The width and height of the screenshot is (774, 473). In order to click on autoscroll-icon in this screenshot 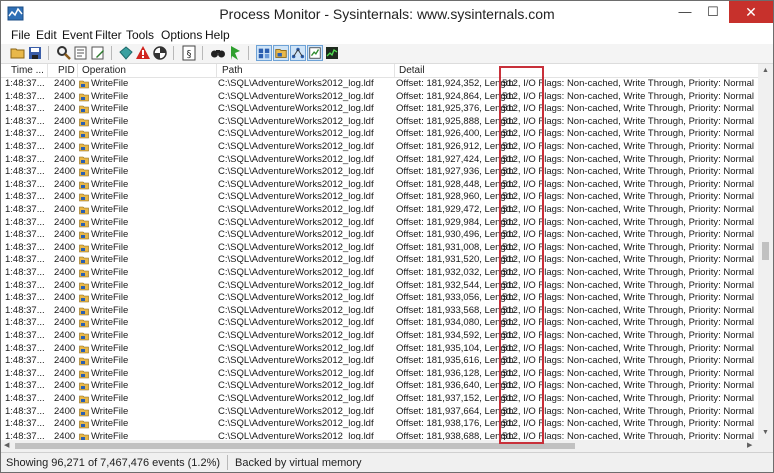, I will do `click(235, 53)`.